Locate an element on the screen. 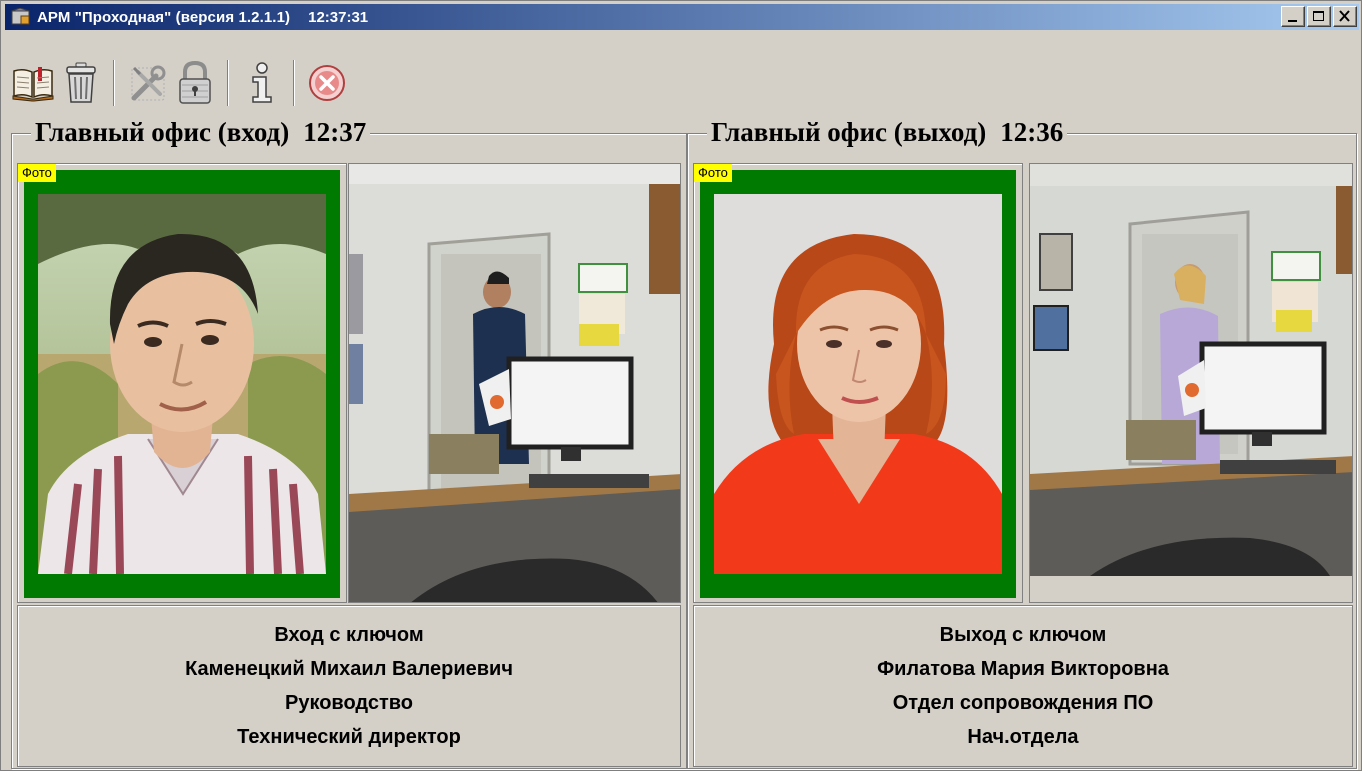 This screenshot has height=771, width=1362. maximize-button is located at coordinates (1319, 16).